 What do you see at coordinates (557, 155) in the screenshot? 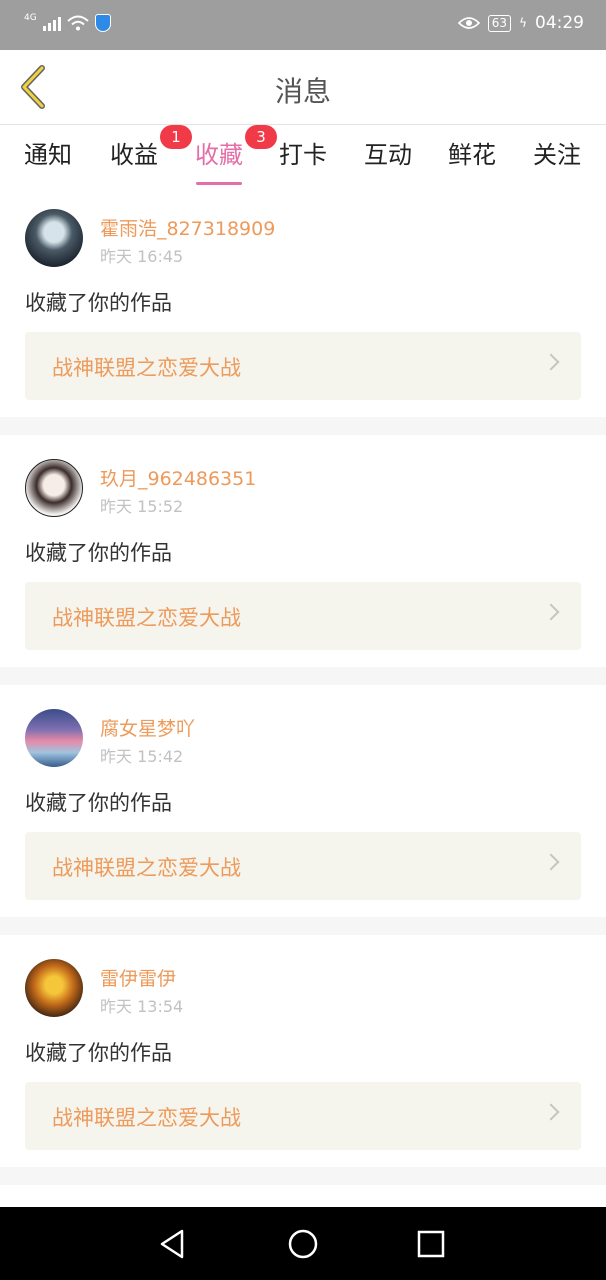
I see `tab-label: 关注` at bounding box center [557, 155].